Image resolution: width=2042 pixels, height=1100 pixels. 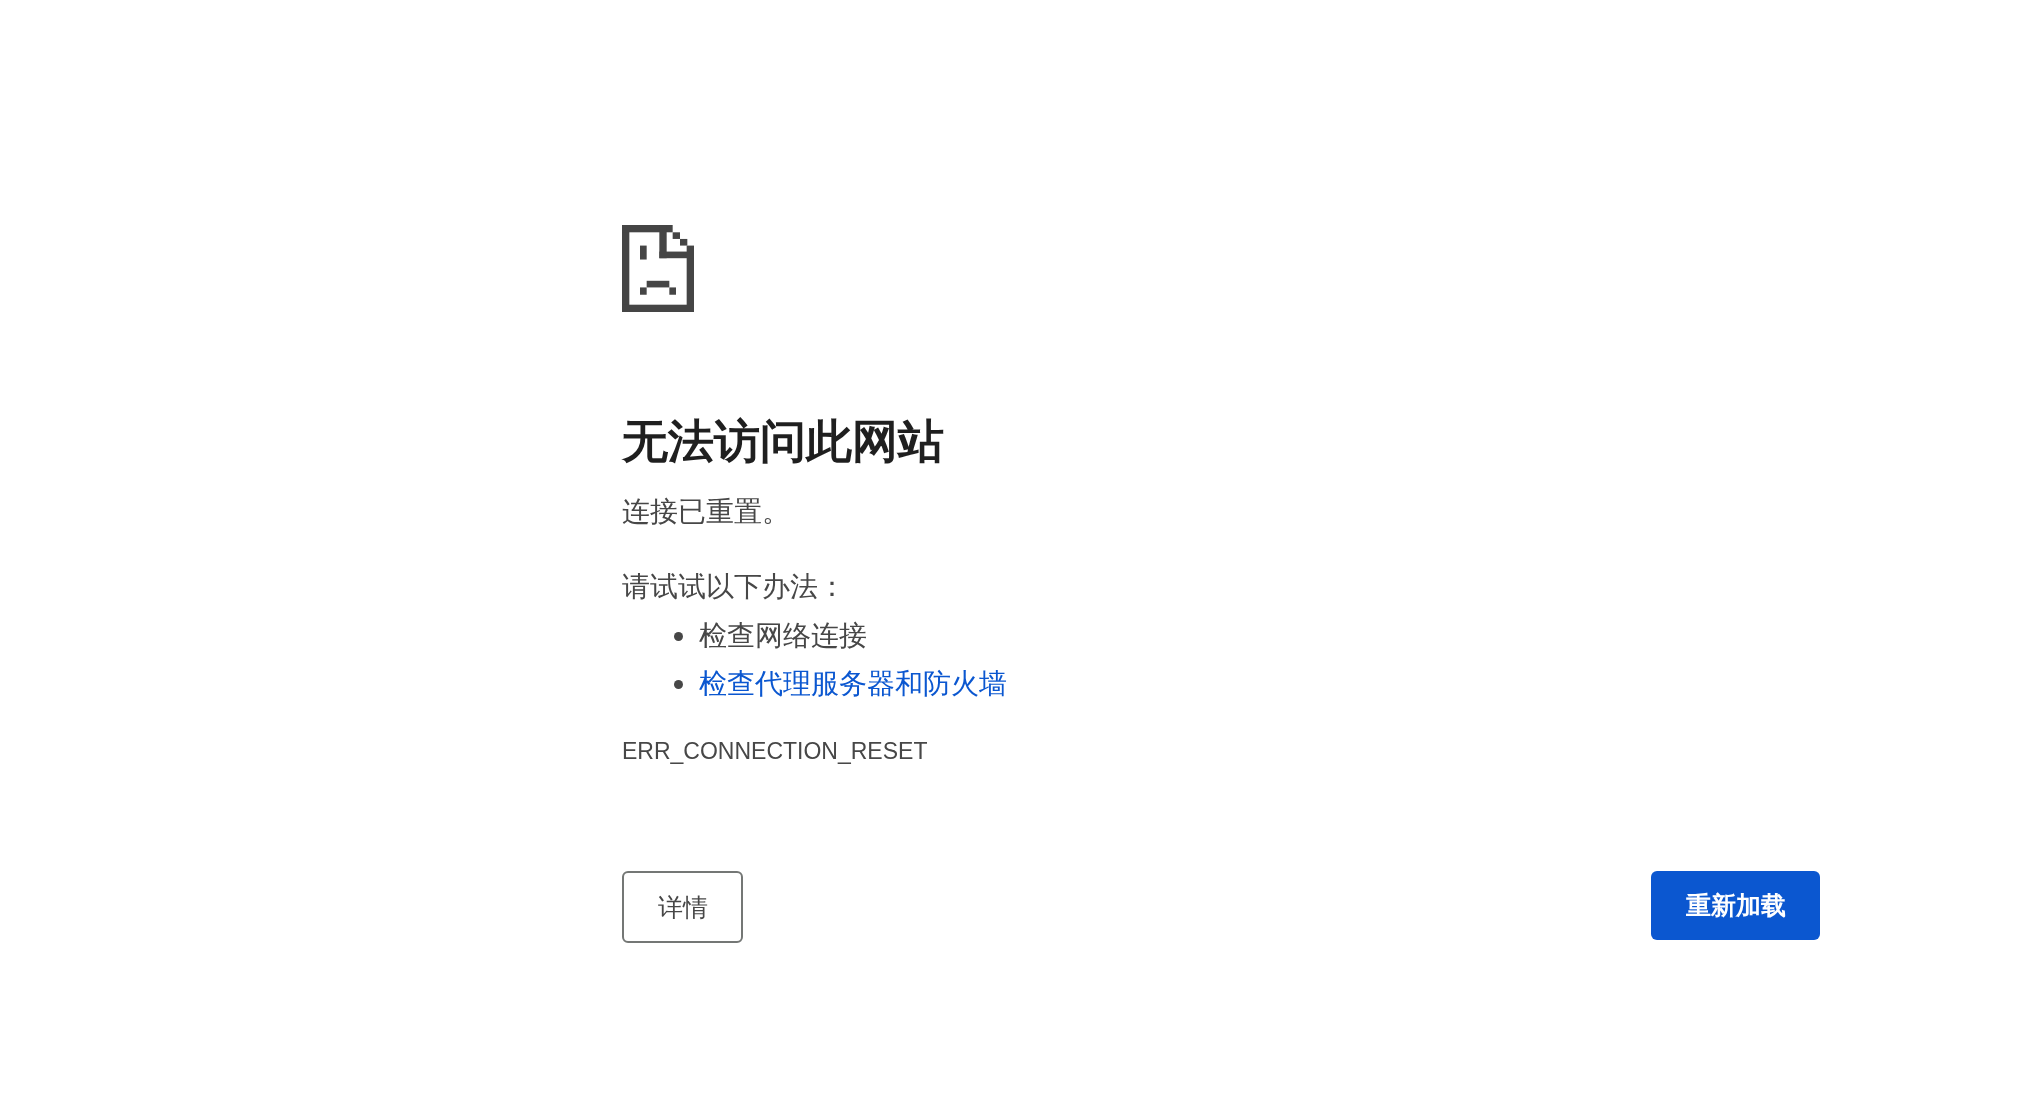 I want to click on suggestion-text: 检查网络连接, so click(x=783, y=636).